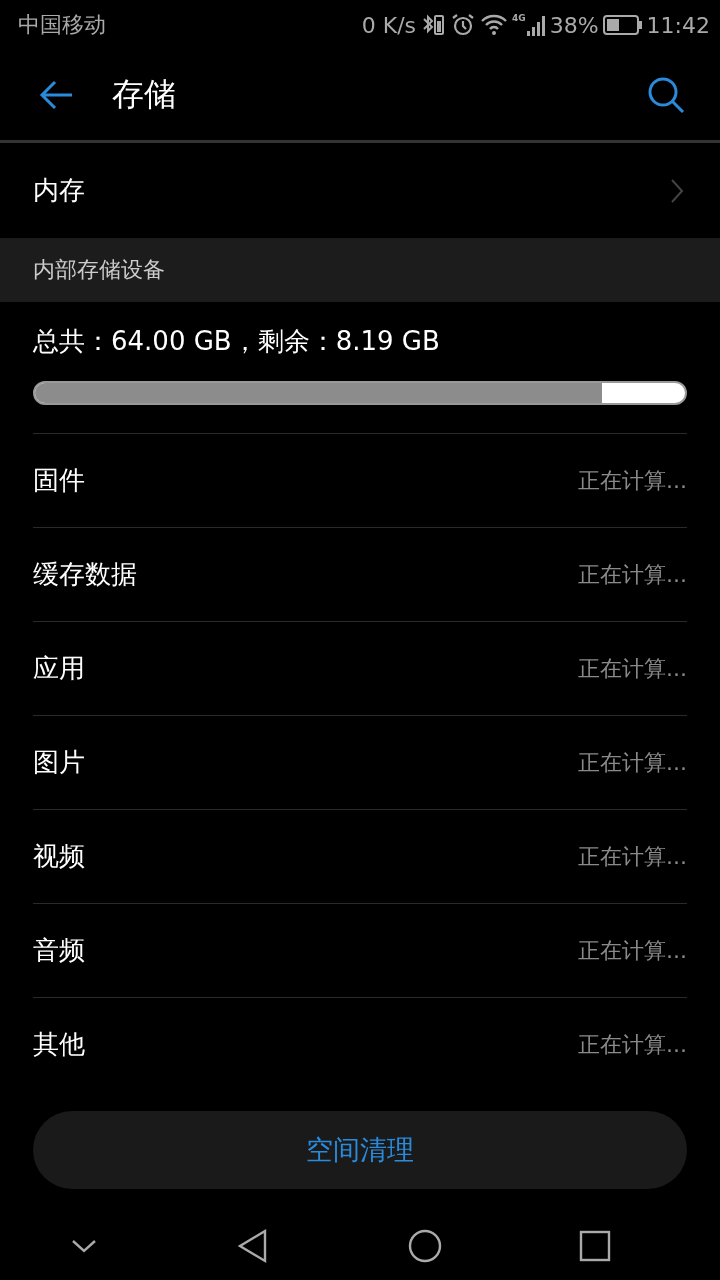 This screenshot has width=720, height=1280. I want to click on signal-icon, so click(535, 25).